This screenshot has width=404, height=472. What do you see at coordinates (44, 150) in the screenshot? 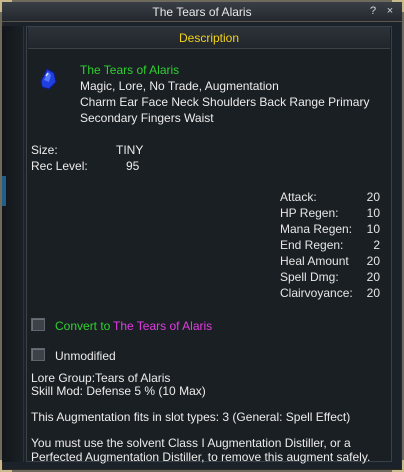
I see `size-label: Size:` at bounding box center [44, 150].